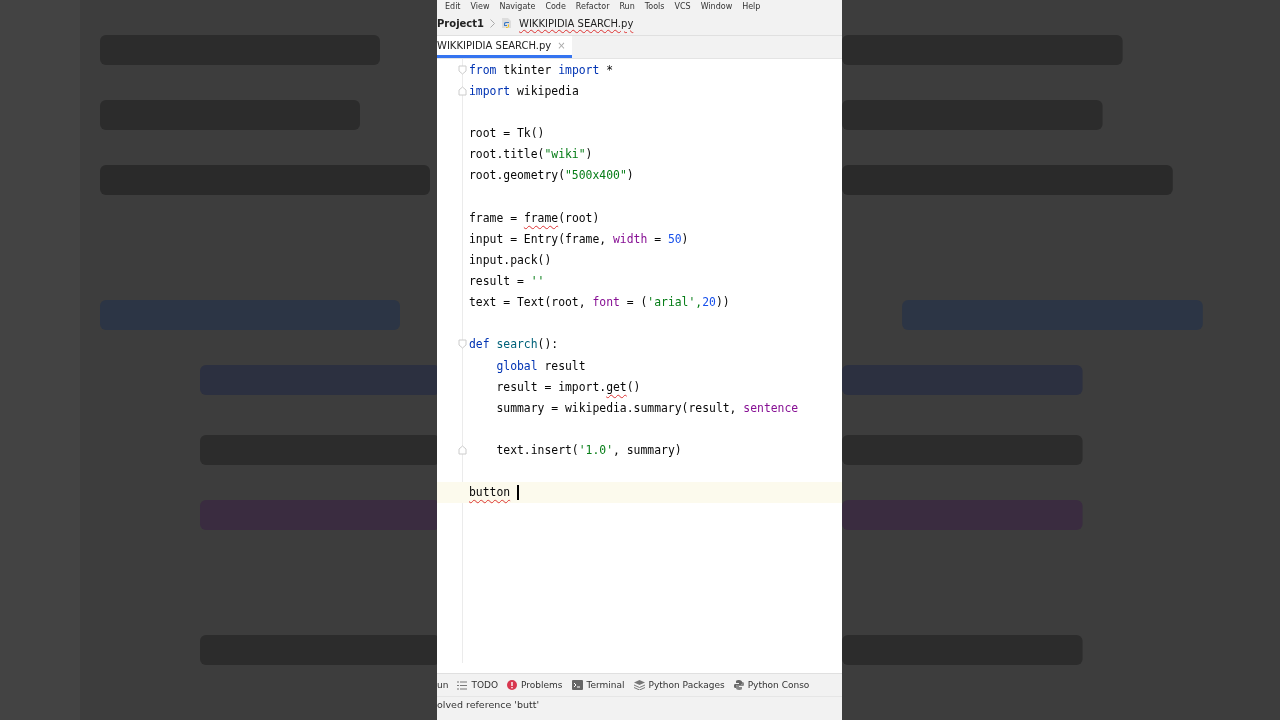 This screenshot has height=720, width=1280. I want to click on python-file-icon, so click(507, 23).